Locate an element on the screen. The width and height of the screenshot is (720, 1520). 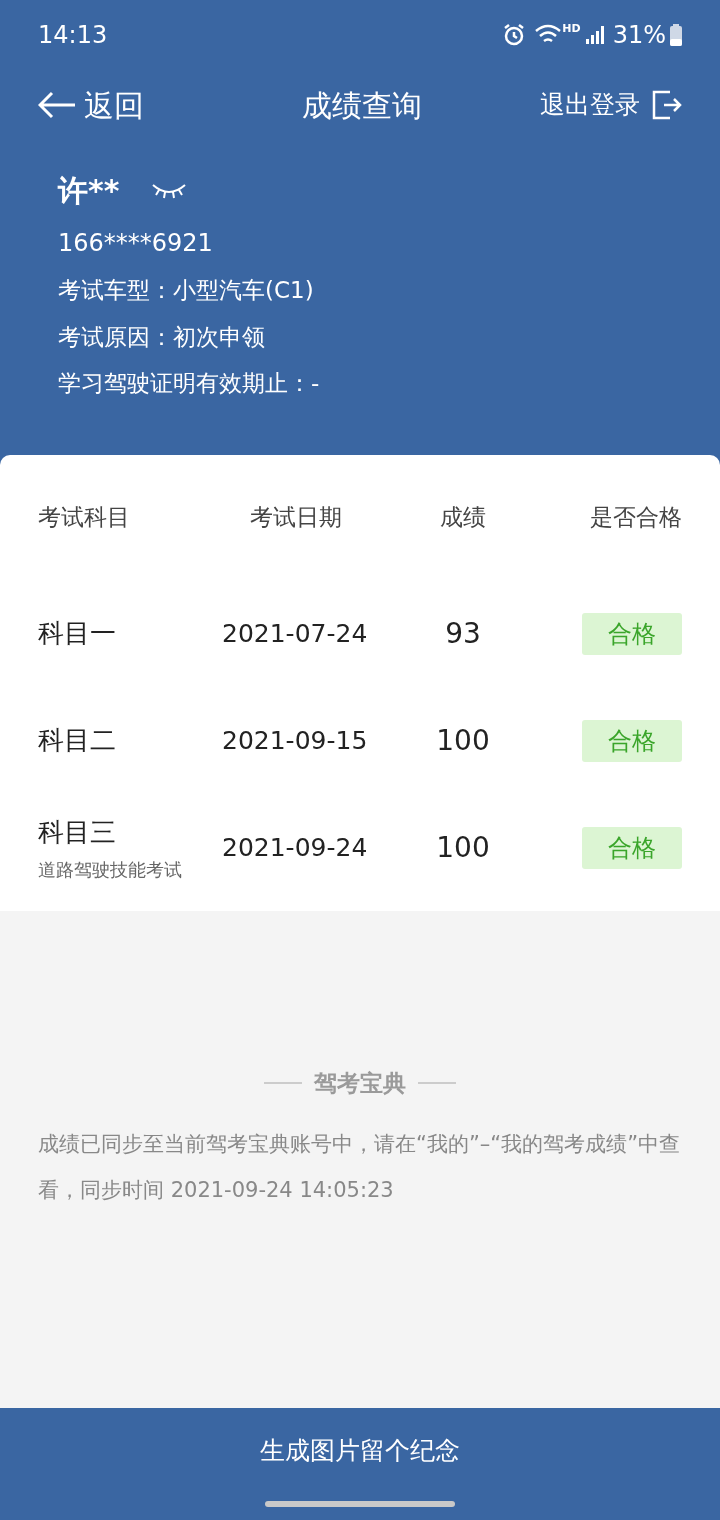
brand-divider-label: 驾考宝典 is located at coordinates (360, 1083).